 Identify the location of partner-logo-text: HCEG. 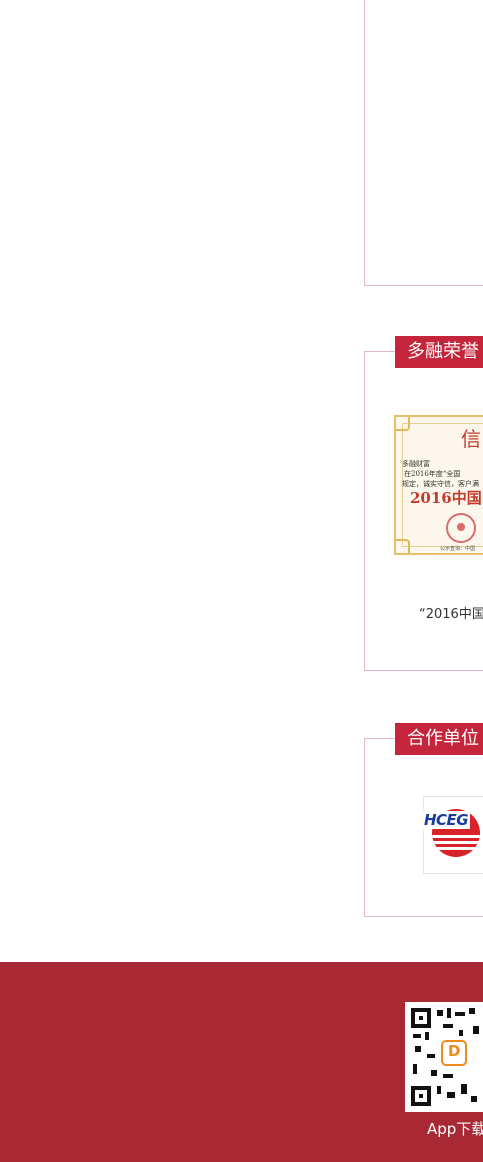
(446, 820).